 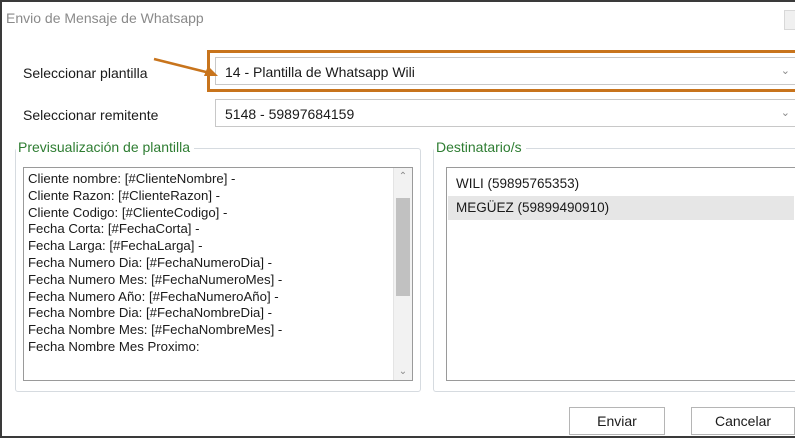 What do you see at coordinates (105, 147) in the screenshot?
I see `preview-group-title: Previsualización de plantilla` at bounding box center [105, 147].